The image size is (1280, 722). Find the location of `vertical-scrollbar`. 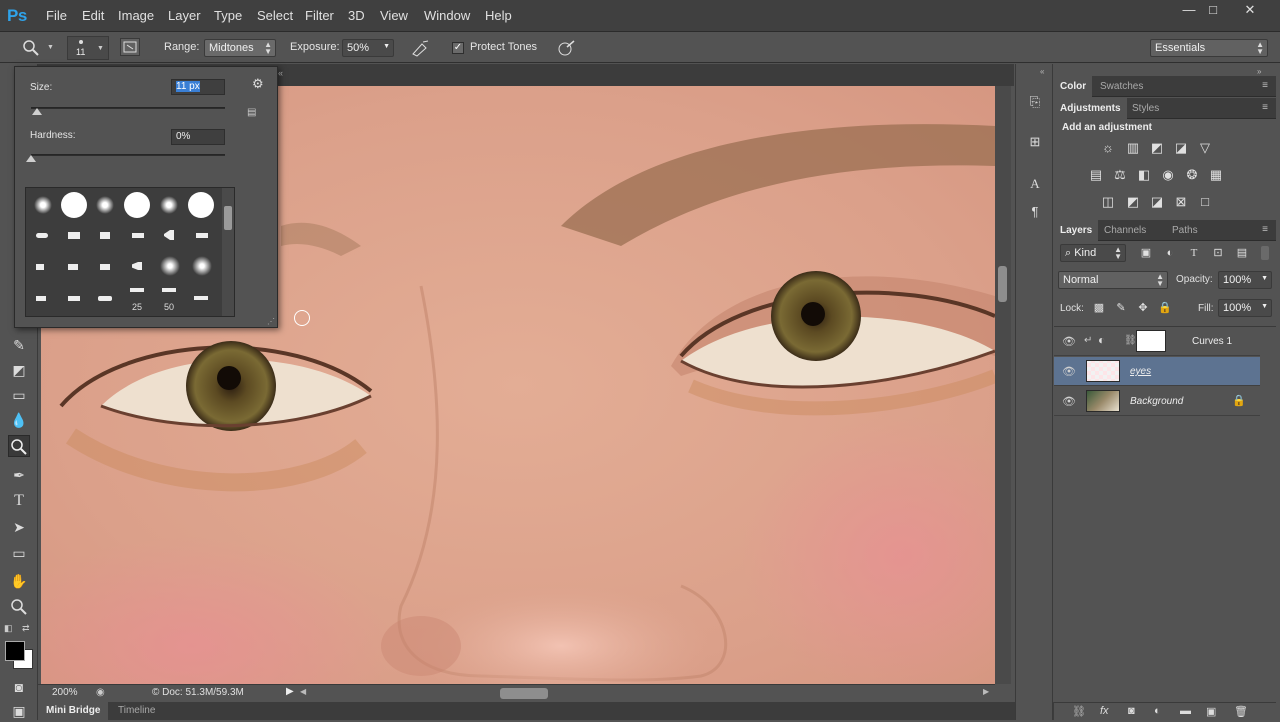

vertical-scrollbar is located at coordinates (1003, 385).